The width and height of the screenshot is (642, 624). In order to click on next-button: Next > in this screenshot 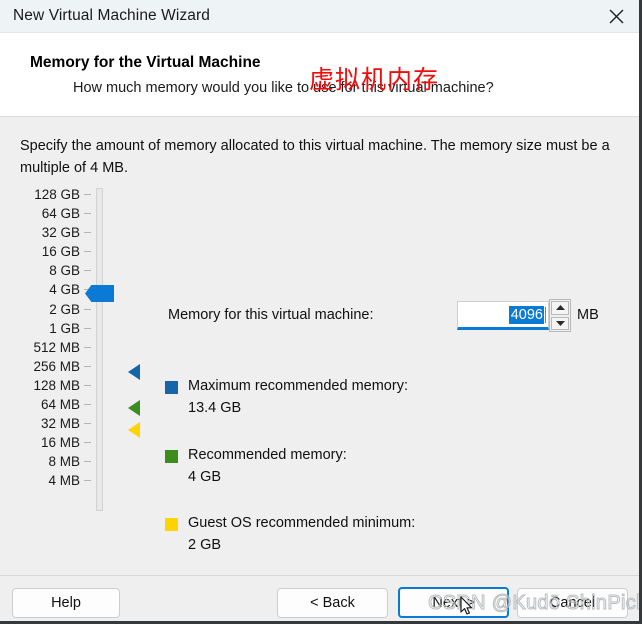, I will do `click(453, 602)`.